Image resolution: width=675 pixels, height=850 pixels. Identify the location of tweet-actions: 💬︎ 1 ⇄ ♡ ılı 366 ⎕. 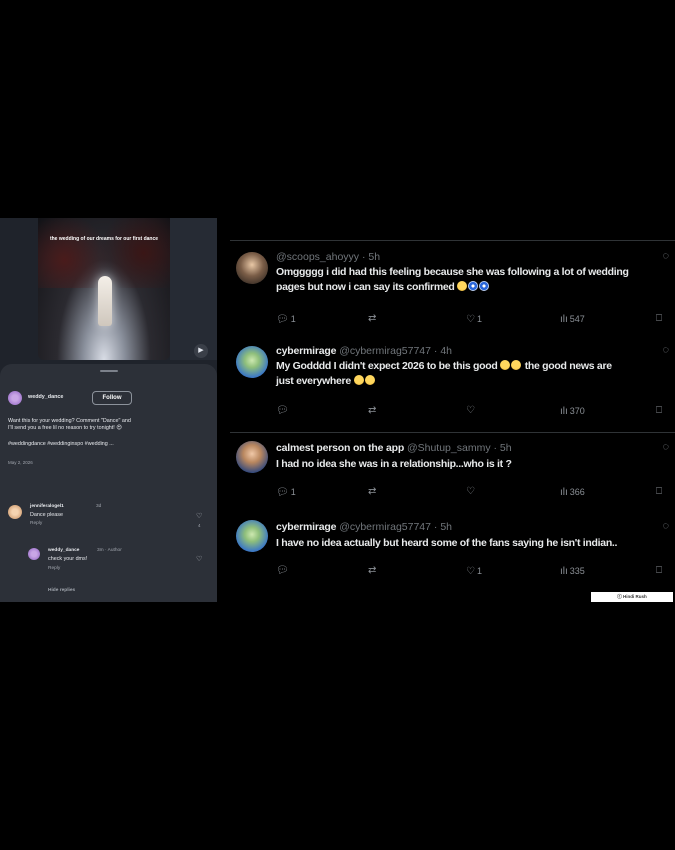
(470, 492).